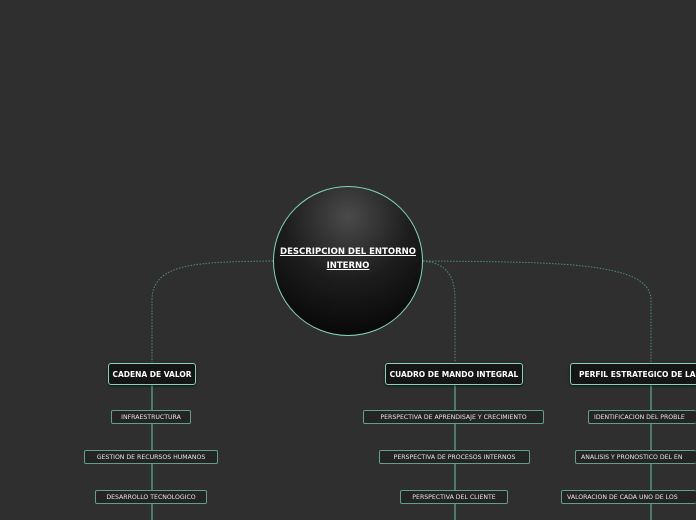 Image resolution: width=696 pixels, height=520 pixels. I want to click on subtopic-label: PERSPECTIVA DE PROCESOS INTERNOS, so click(454, 457).